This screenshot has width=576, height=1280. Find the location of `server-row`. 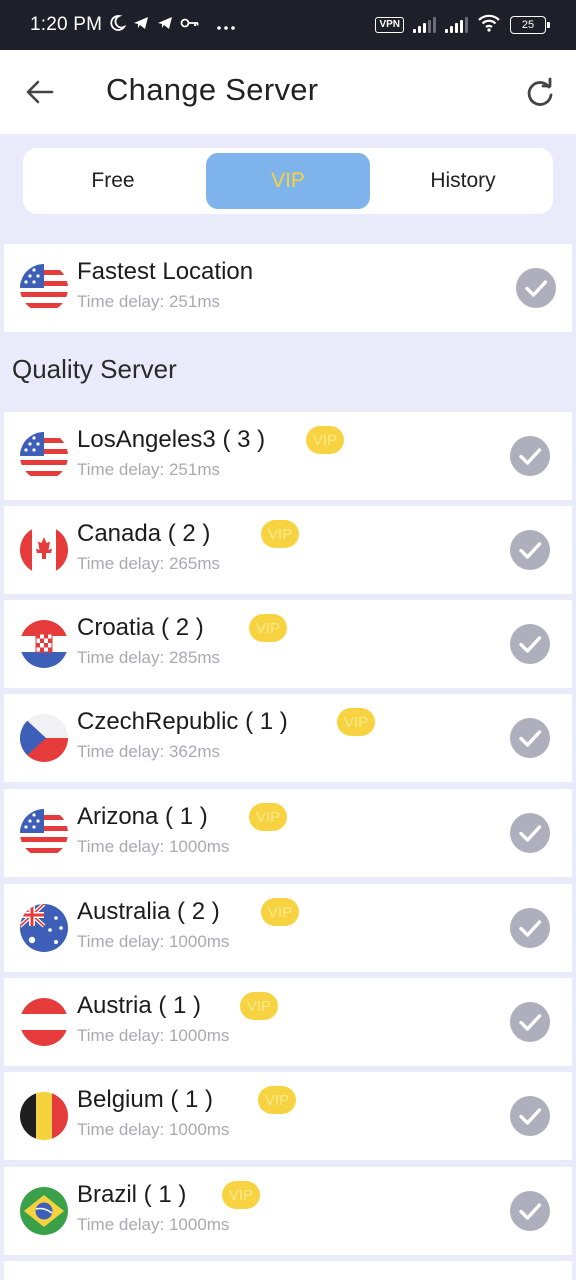

server-row is located at coordinates (288, 1270).